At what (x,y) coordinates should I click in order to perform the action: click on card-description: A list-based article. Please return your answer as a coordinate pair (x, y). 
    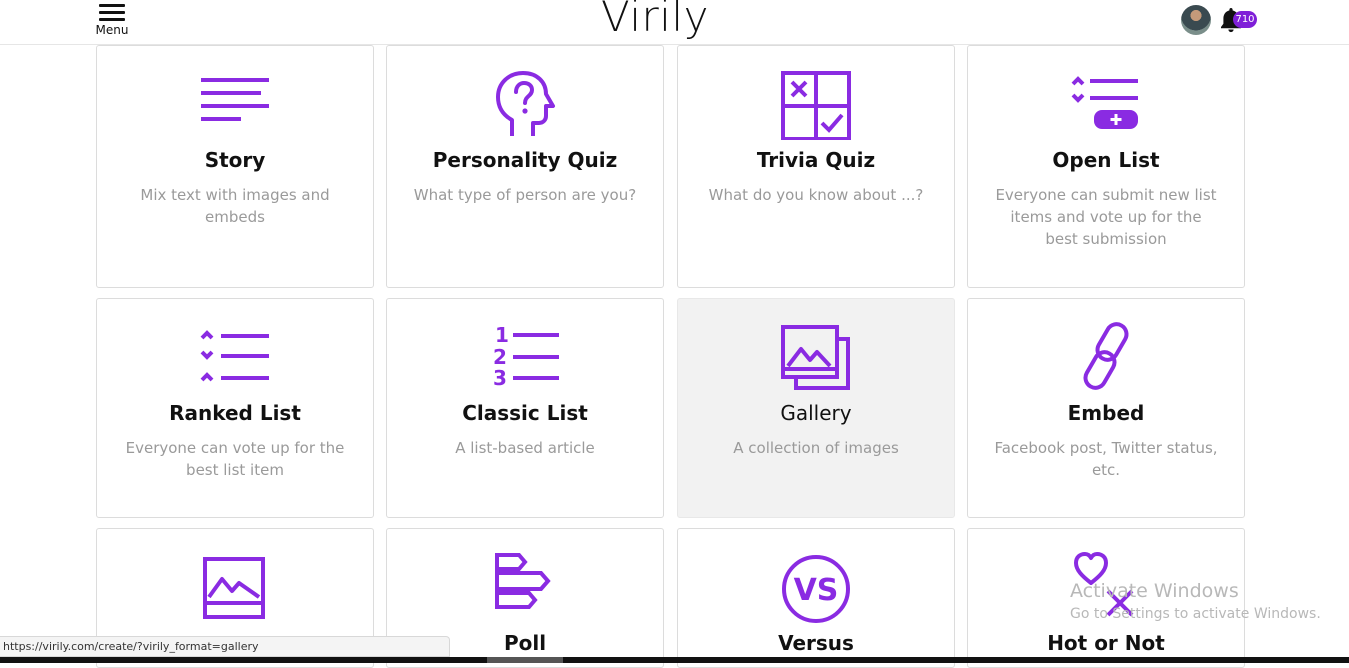
    Looking at the image, I should click on (525, 448).